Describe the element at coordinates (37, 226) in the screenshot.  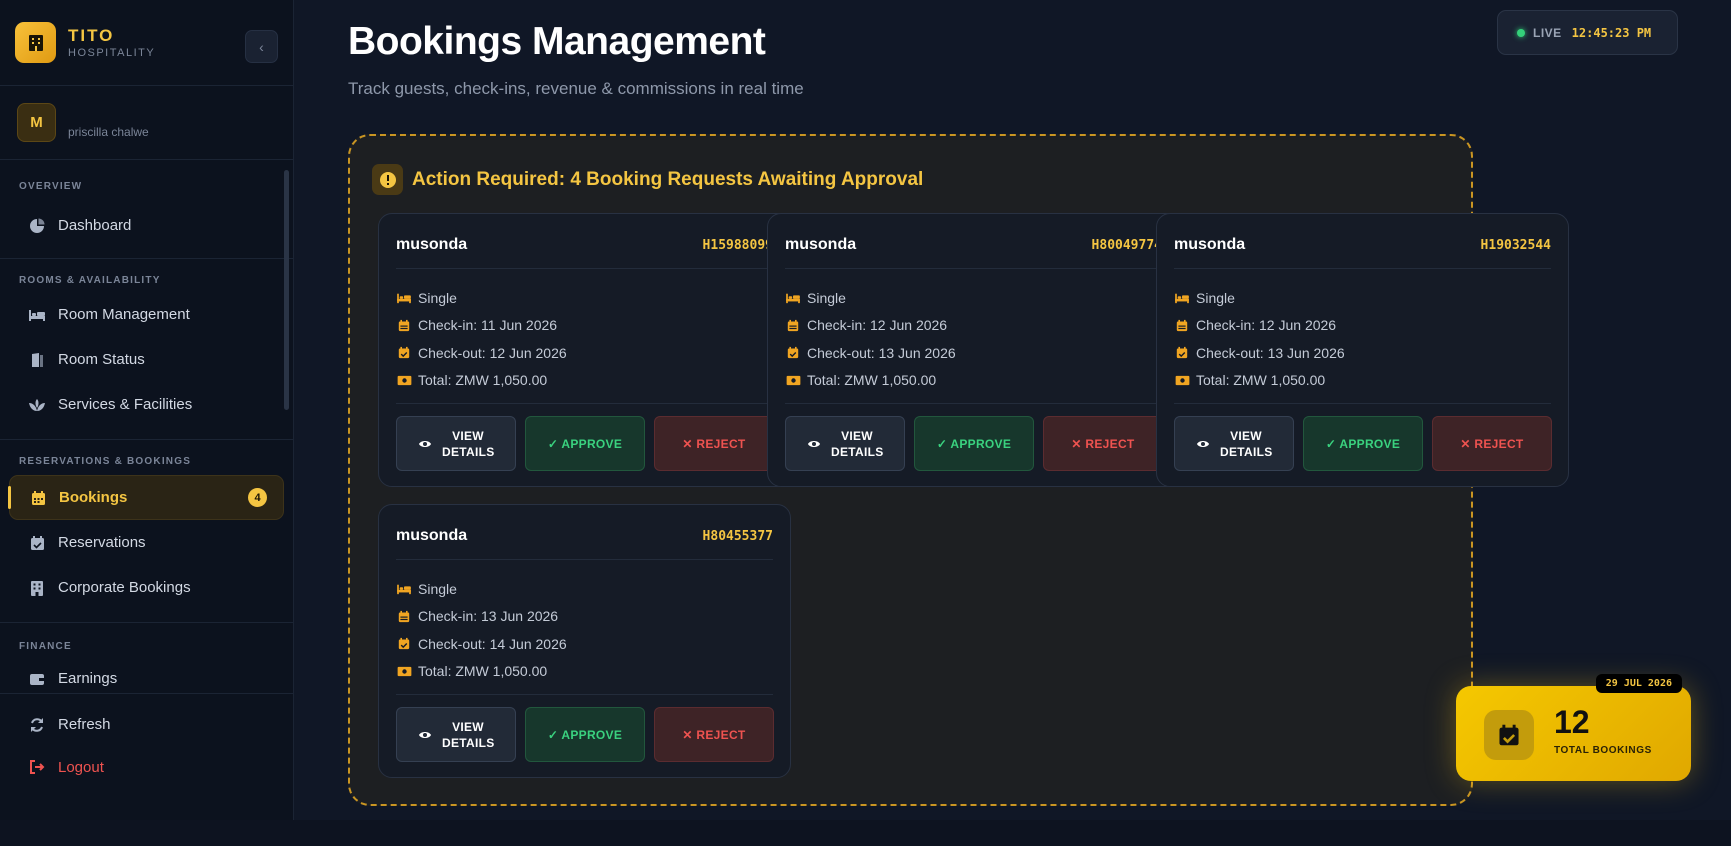
I see `pie-chart-icon` at that location.